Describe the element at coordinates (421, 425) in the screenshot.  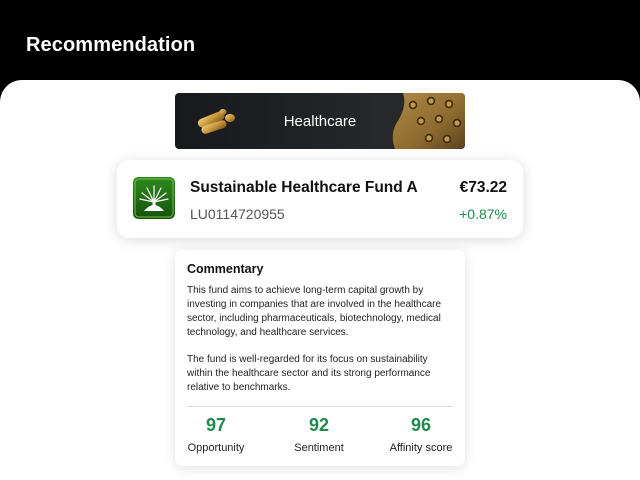
I see `metric-value: 96` at that location.